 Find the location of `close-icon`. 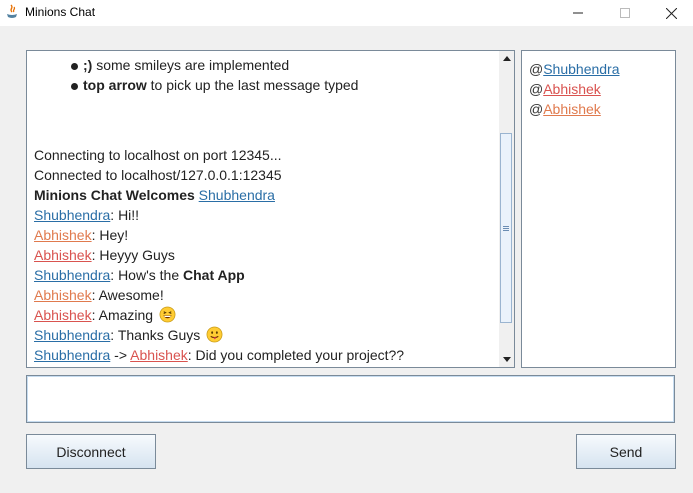

close-icon is located at coordinates (671, 13).